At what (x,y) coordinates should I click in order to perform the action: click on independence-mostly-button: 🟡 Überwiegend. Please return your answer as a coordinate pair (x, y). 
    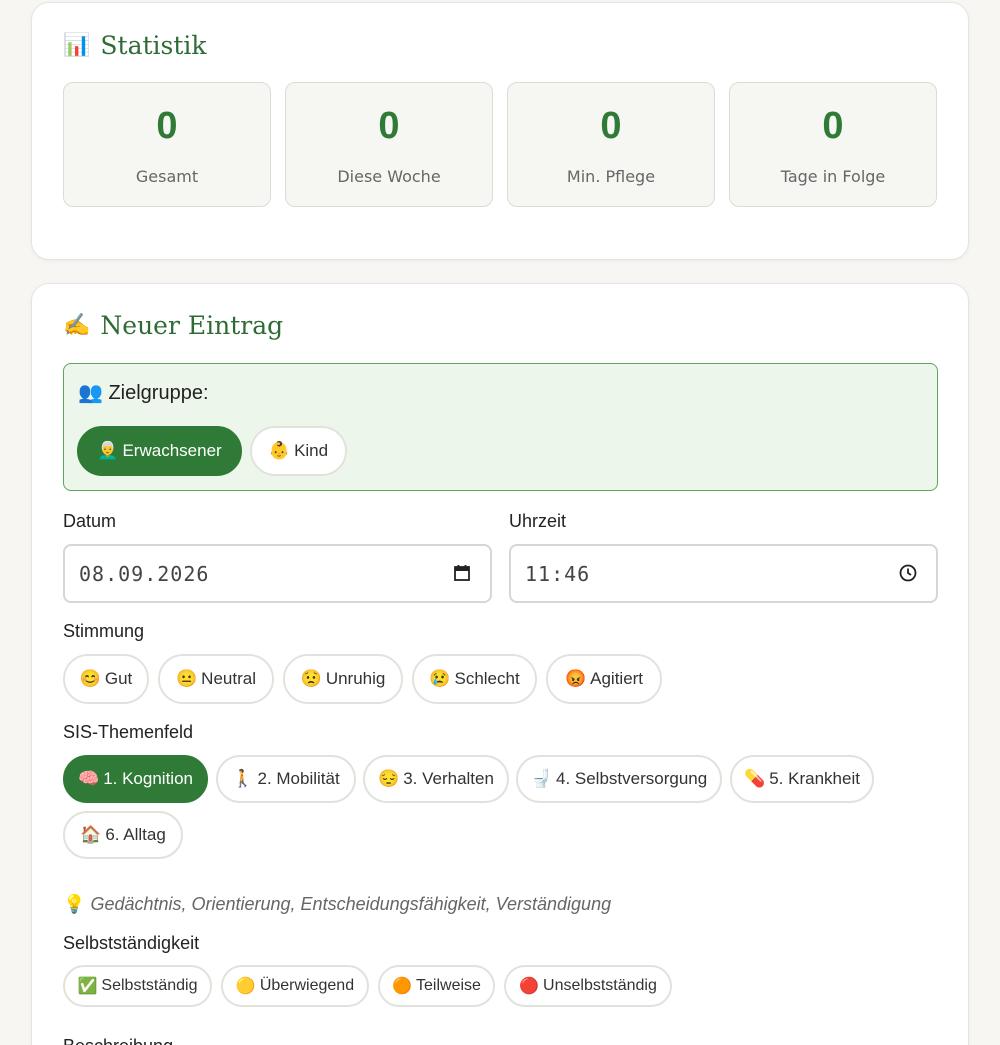
    Looking at the image, I should click on (295, 986).